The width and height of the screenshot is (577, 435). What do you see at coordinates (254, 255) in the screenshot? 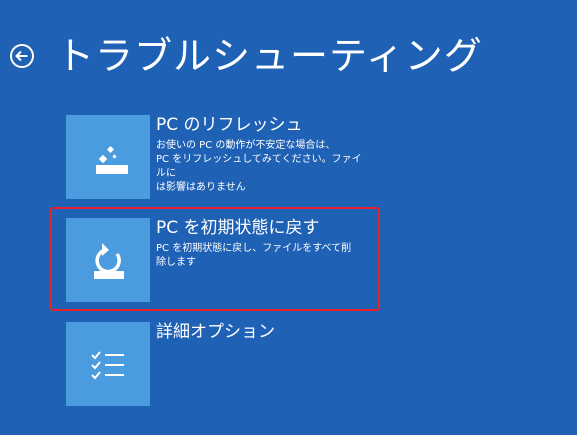
I see `option-description: PC を初期状態に戻し、ファイルをすべて削 除します` at bounding box center [254, 255].